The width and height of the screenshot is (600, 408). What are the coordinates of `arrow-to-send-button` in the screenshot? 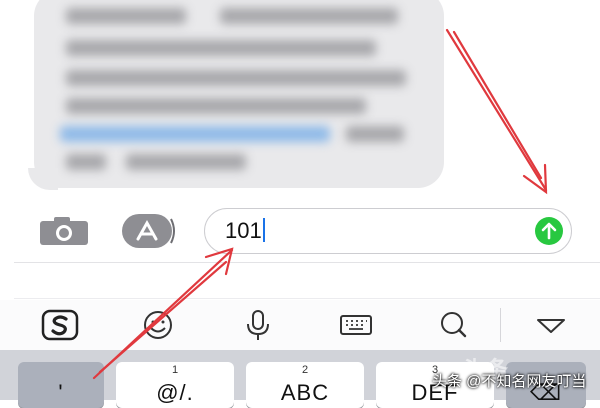 It's located at (496, 111).